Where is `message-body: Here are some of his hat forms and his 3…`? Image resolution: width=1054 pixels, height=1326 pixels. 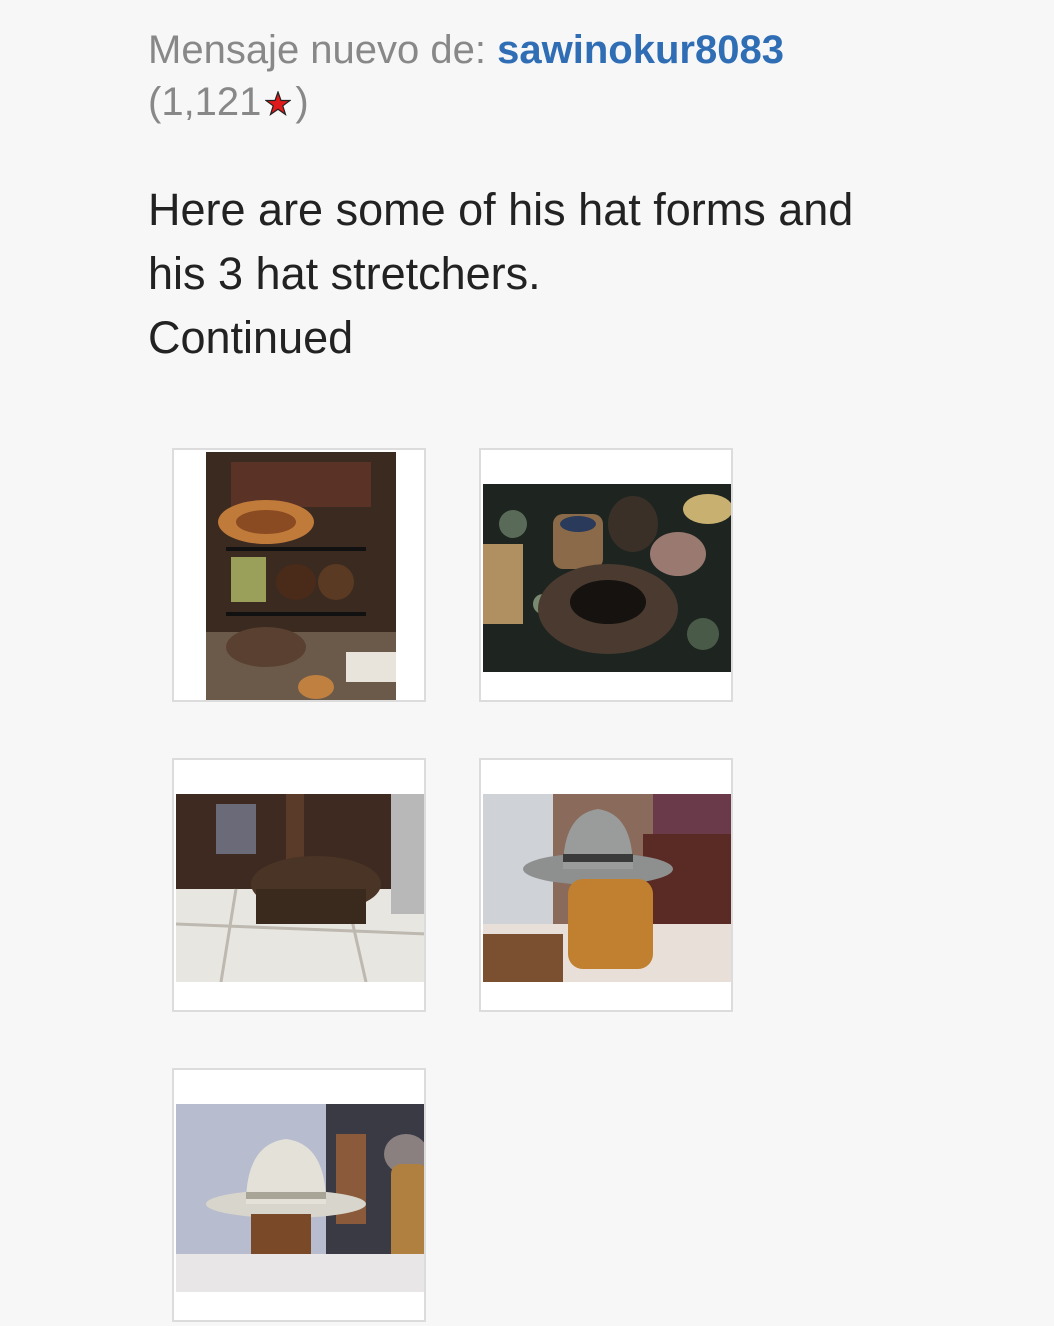
message-body: Here are some of his hat forms and his 3… is located at coordinates (578, 274).